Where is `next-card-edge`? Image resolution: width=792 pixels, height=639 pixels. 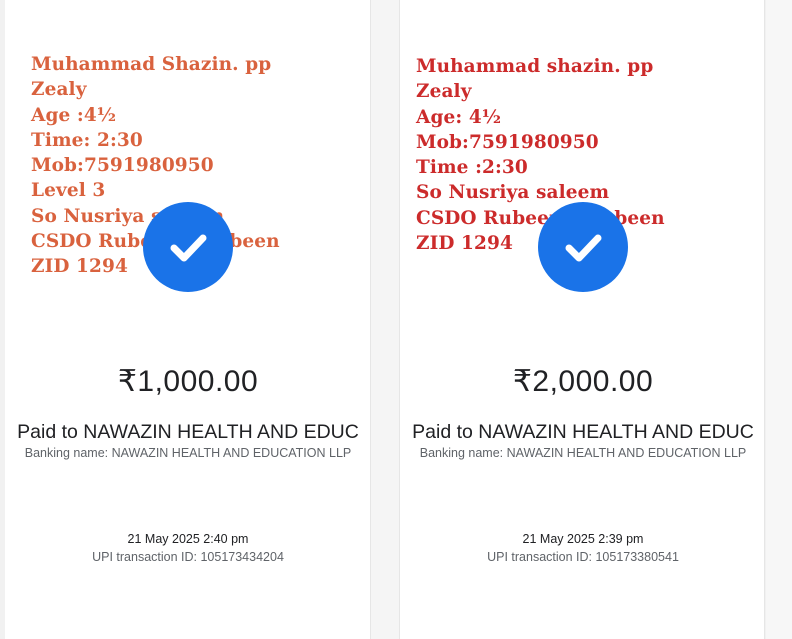 next-card-edge is located at coordinates (779, 319).